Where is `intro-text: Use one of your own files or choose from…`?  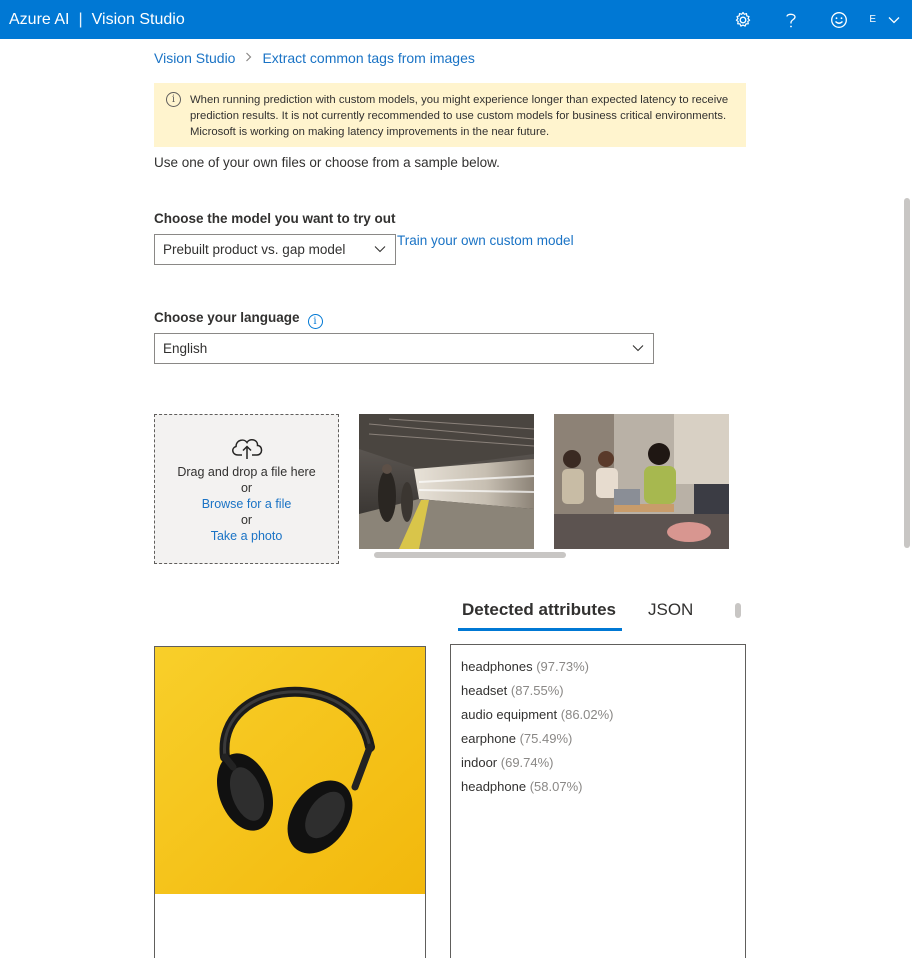
intro-text: Use one of your own files or choose from… is located at coordinates (327, 162).